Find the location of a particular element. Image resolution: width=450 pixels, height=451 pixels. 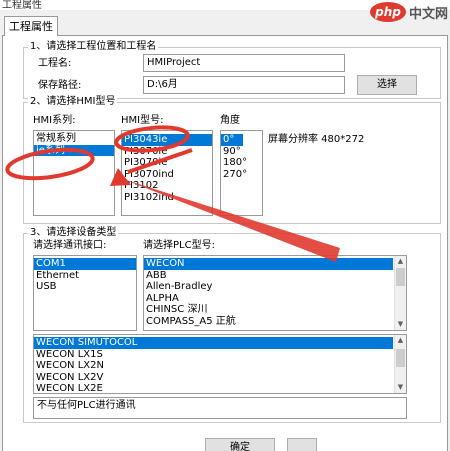

protocol-item: WECON SIMUTOCOL is located at coordinates (213, 343).